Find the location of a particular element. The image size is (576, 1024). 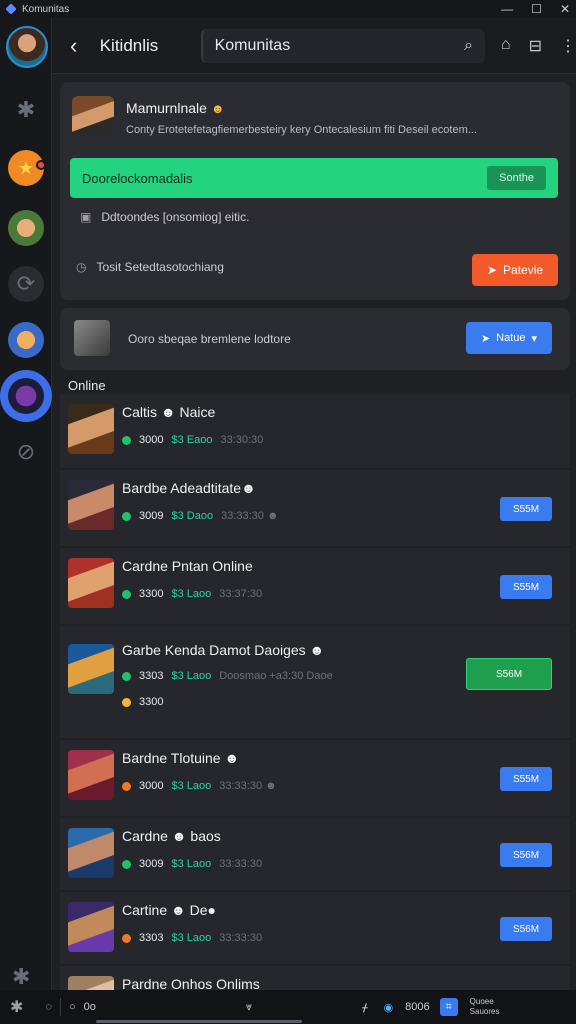

settings-puzzle-icon: ✱ is located at coordinates (21, 977).